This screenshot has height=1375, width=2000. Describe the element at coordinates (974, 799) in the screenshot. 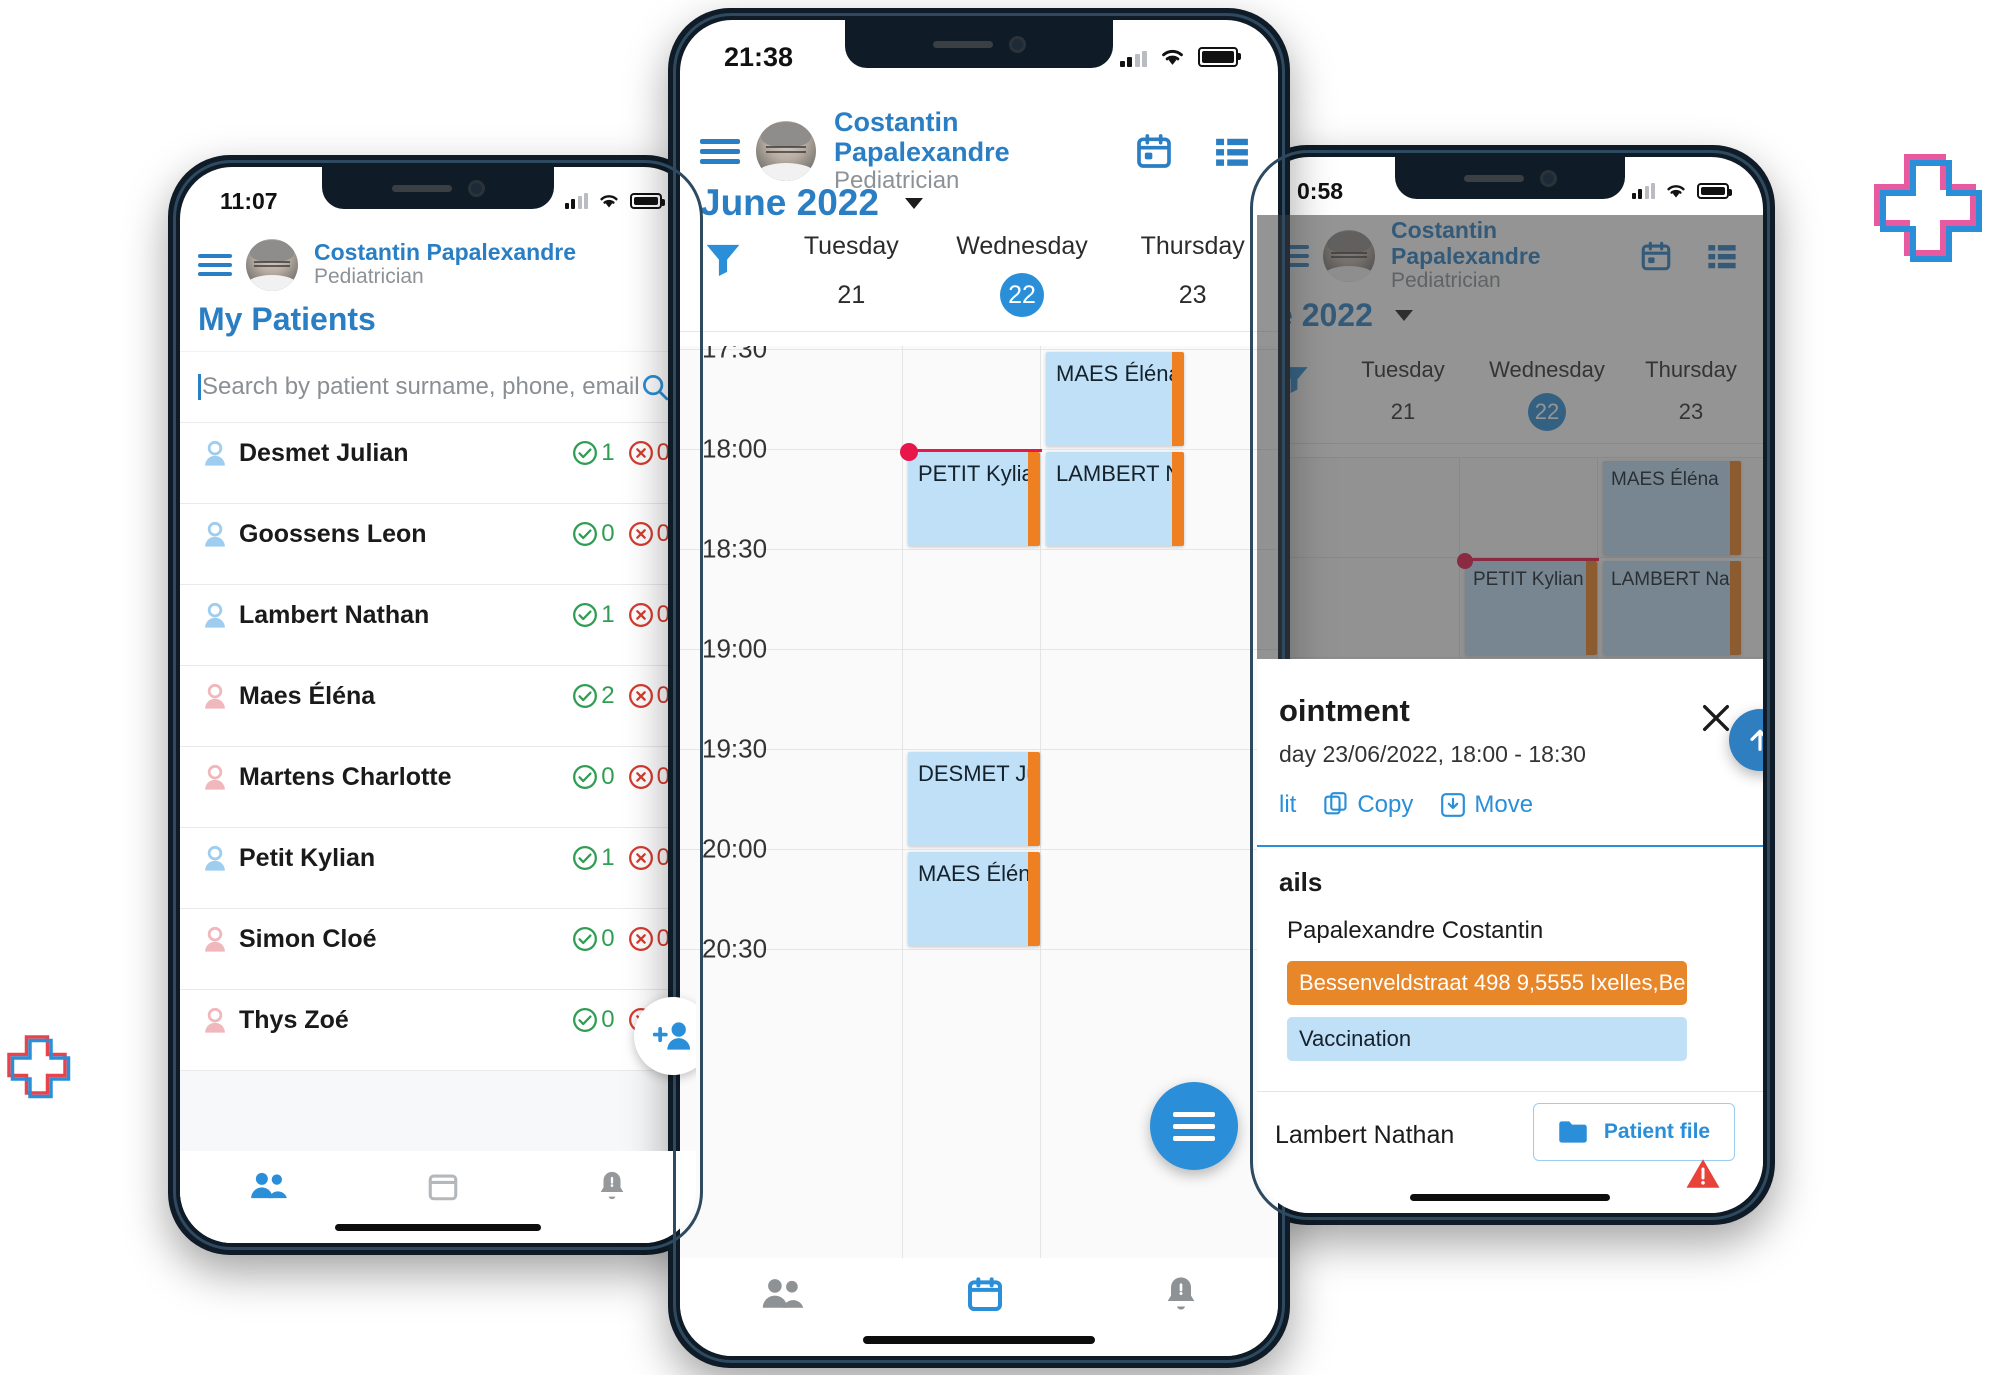

I see `appointment-block: DESMET Julian` at that location.